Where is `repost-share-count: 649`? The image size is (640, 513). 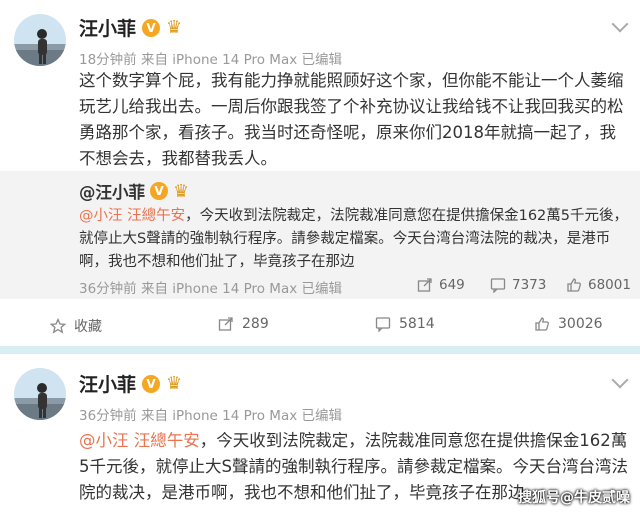 repost-share-count: 649 is located at coordinates (452, 285).